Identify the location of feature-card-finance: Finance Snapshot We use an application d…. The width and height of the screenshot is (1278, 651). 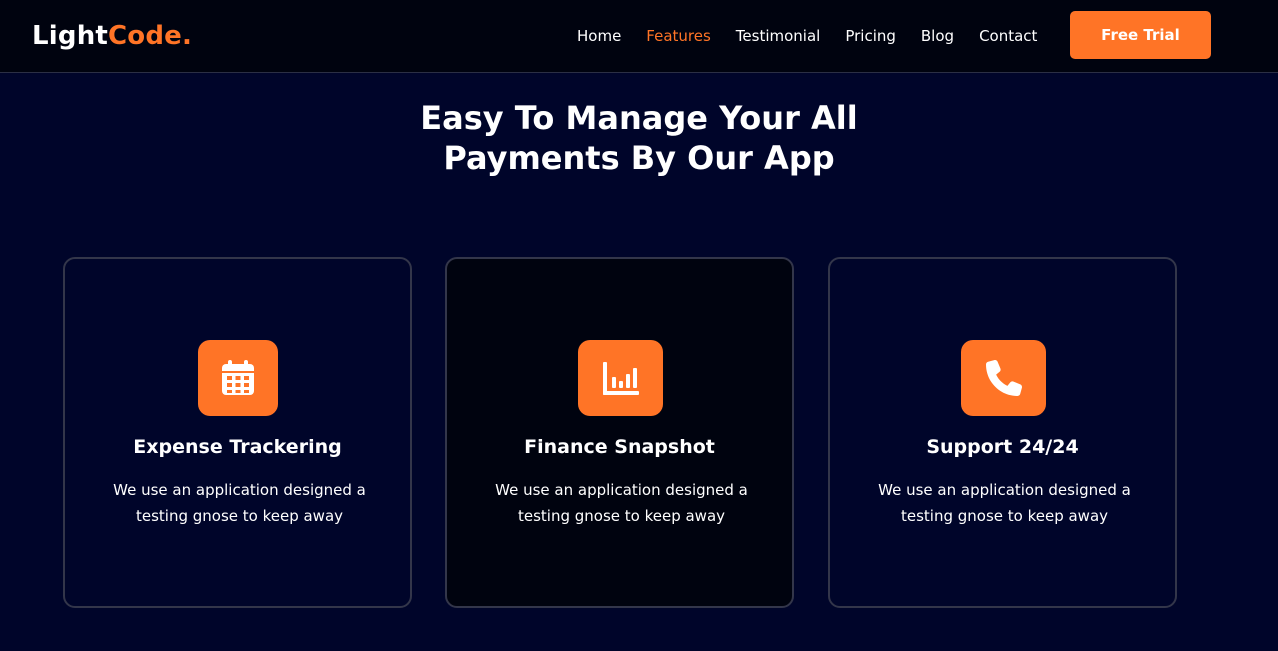
(619, 432).